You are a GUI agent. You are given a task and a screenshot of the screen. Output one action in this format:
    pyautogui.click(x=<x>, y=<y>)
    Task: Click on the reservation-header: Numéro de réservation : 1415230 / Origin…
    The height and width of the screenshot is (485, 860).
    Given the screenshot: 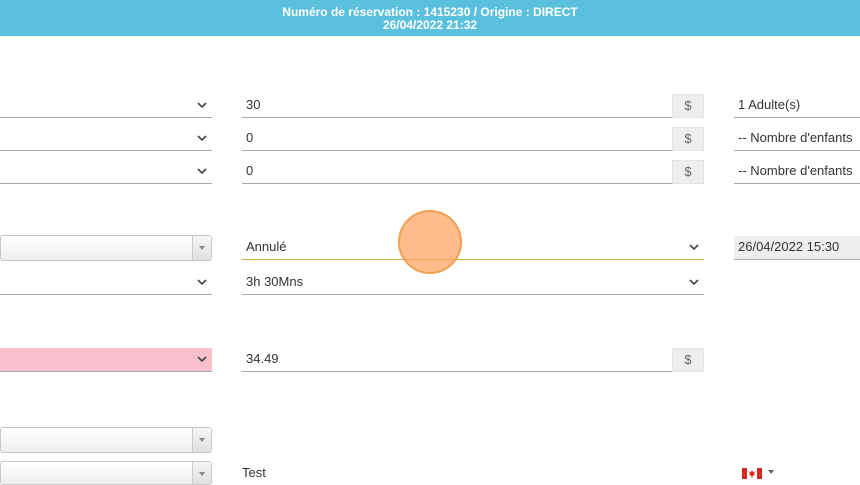 What is the action you would take?
    pyautogui.click(x=430, y=18)
    